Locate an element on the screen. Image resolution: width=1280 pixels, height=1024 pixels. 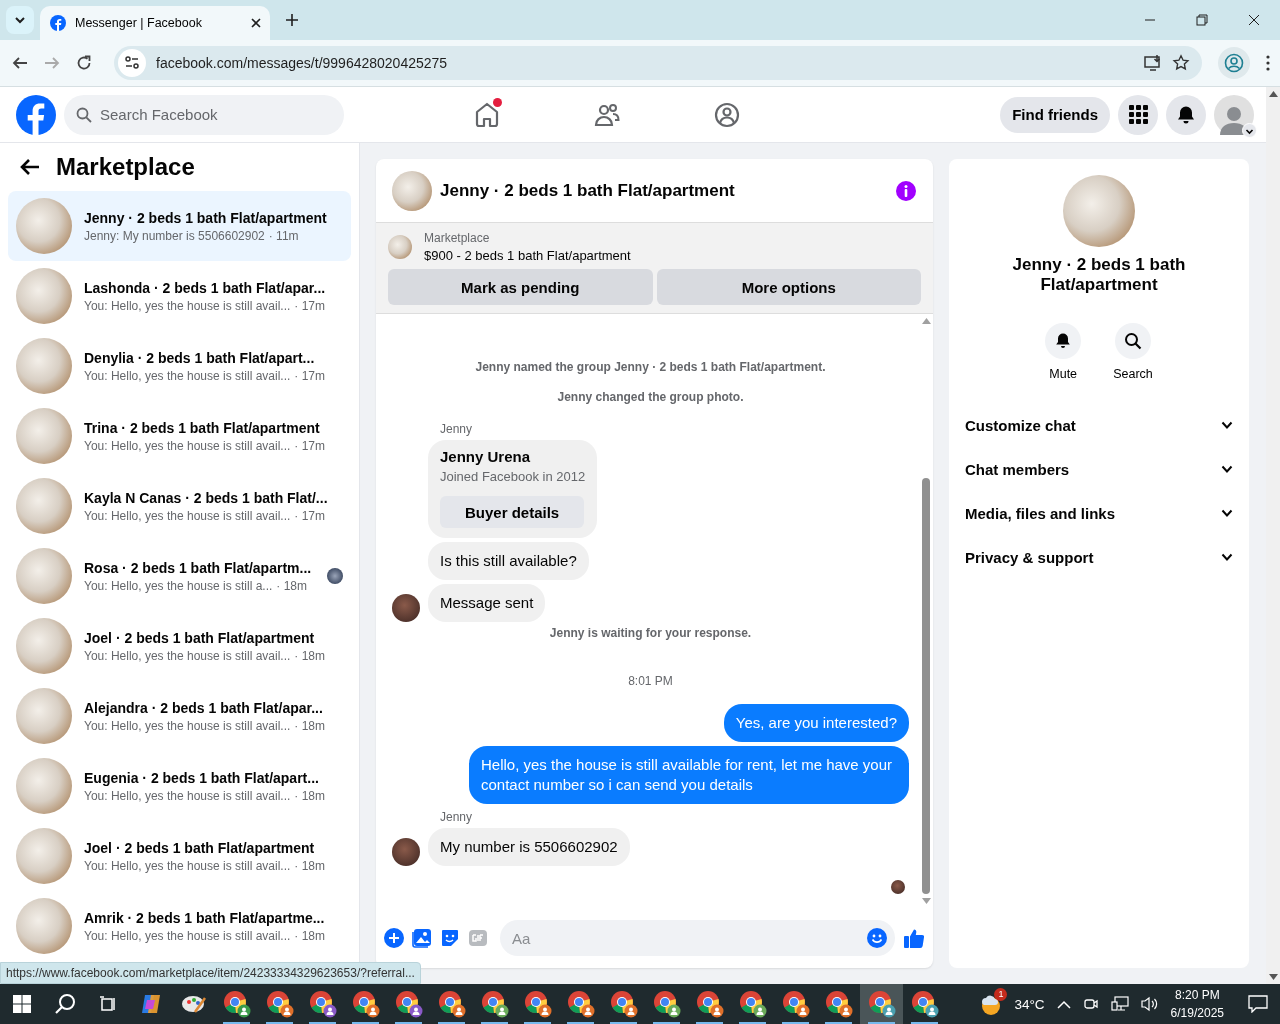
speaker-icon is located at coordinates (1149, 1004).